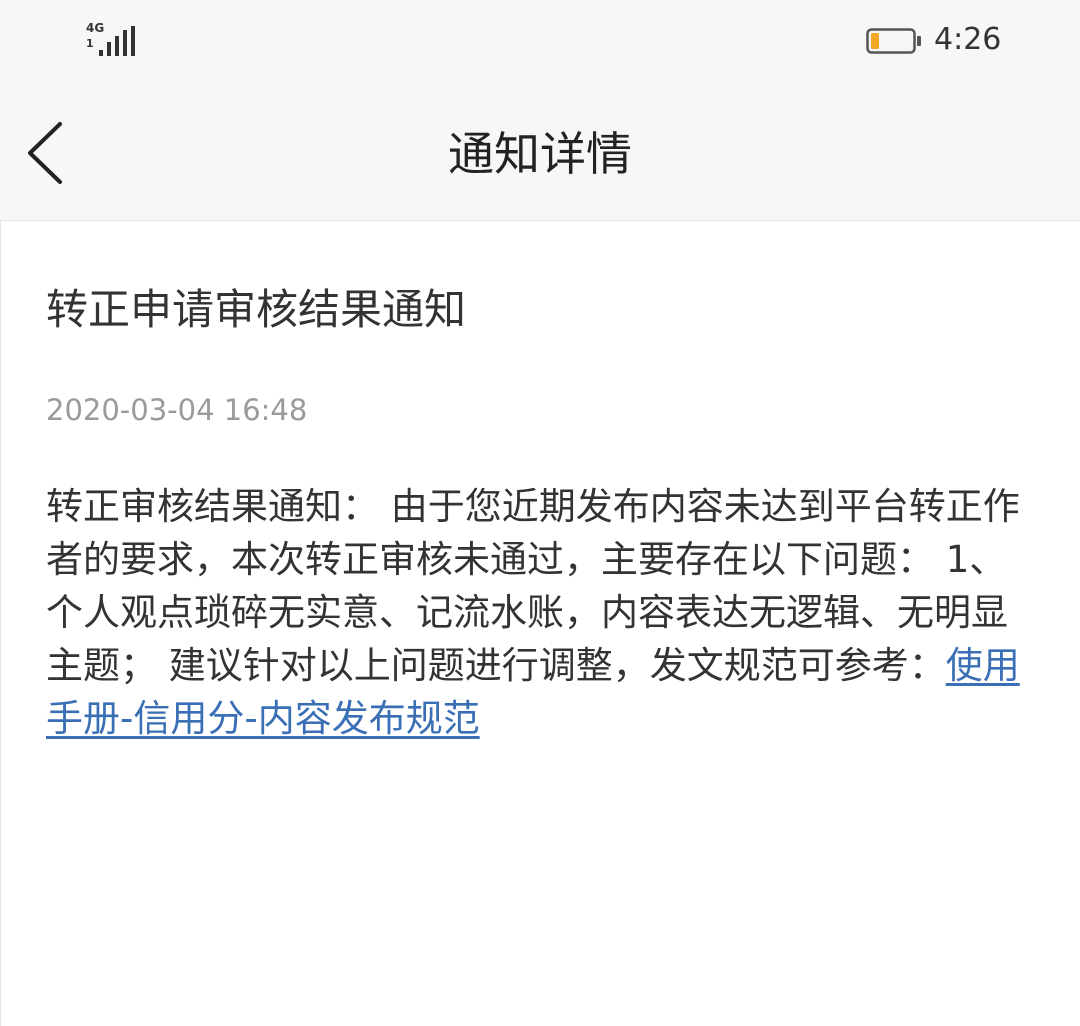 Image resolution: width=1080 pixels, height=1026 pixels. I want to click on signal-bars-icon, so click(117, 41).